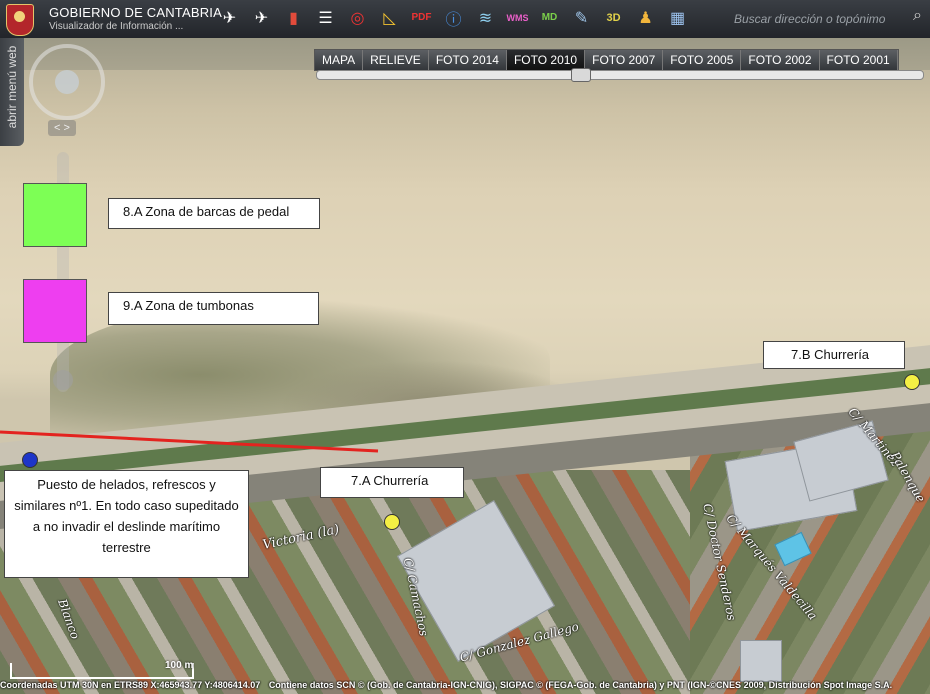 This screenshot has width=930, height=694. What do you see at coordinates (834, 355) in the screenshot?
I see `churreria-7b-label: 7.B Churrería` at bounding box center [834, 355].